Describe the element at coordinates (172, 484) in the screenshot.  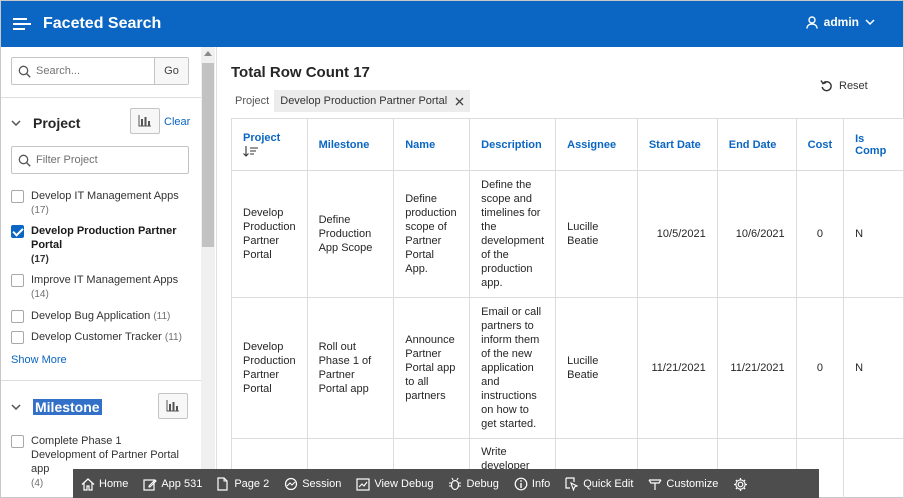
I see `dev-app-button: App 531` at that location.